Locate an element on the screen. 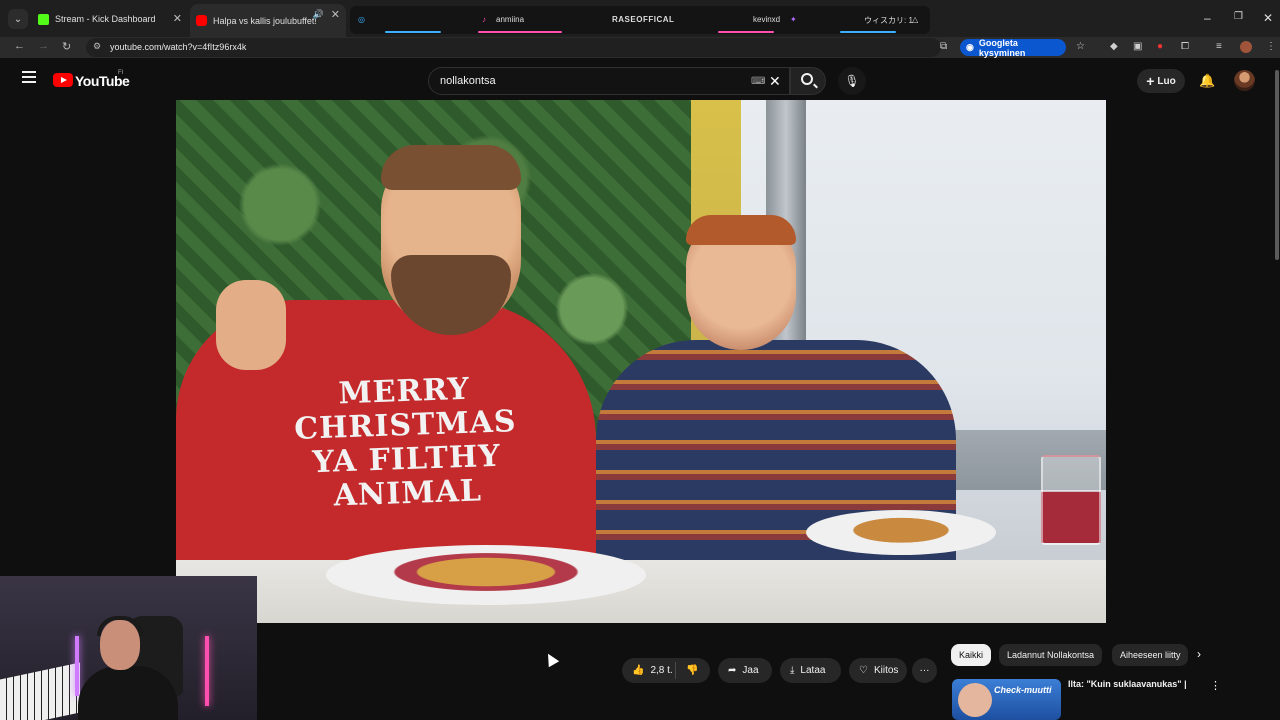 This screenshot has width=1280, height=720. thanks-button: ♡ Kiitos is located at coordinates (878, 670).